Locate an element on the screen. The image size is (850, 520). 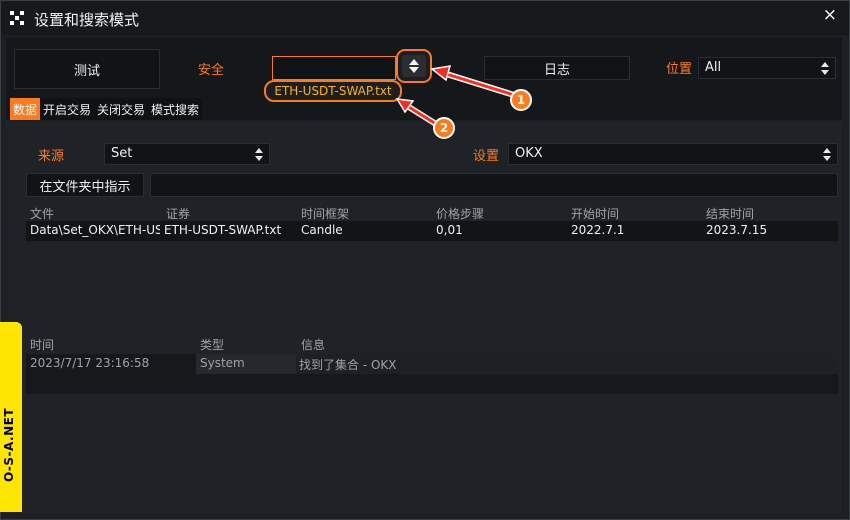
window-title: 设置和搜索模式 is located at coordinates (87, 20).